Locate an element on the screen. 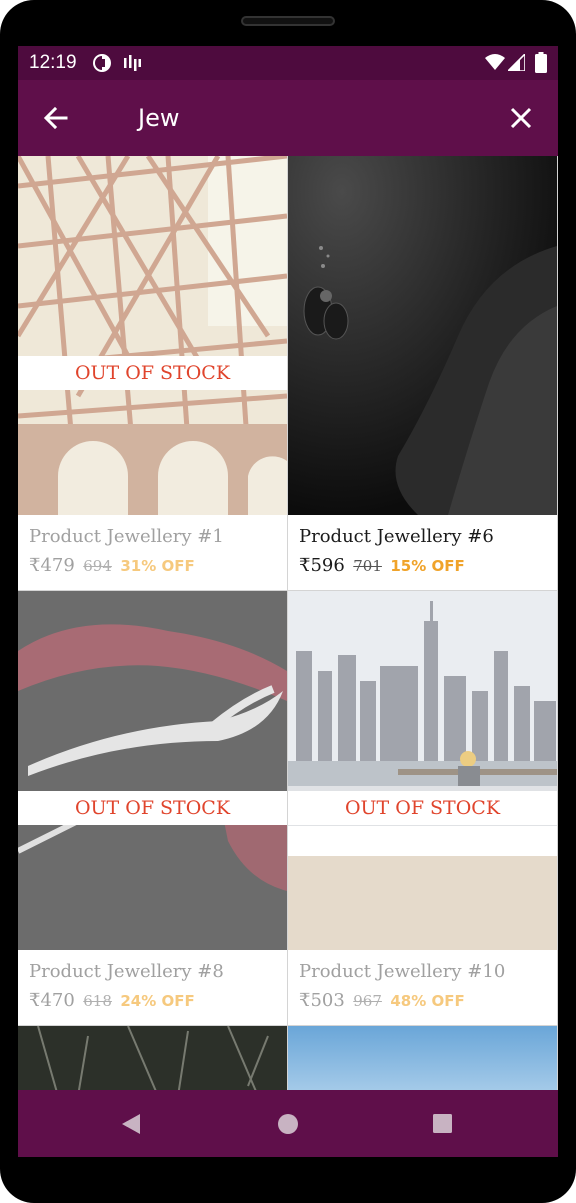 The width and height of the screenshot is (576, 1203). product-mrp: 967 is located at coordinates (367, 1001).